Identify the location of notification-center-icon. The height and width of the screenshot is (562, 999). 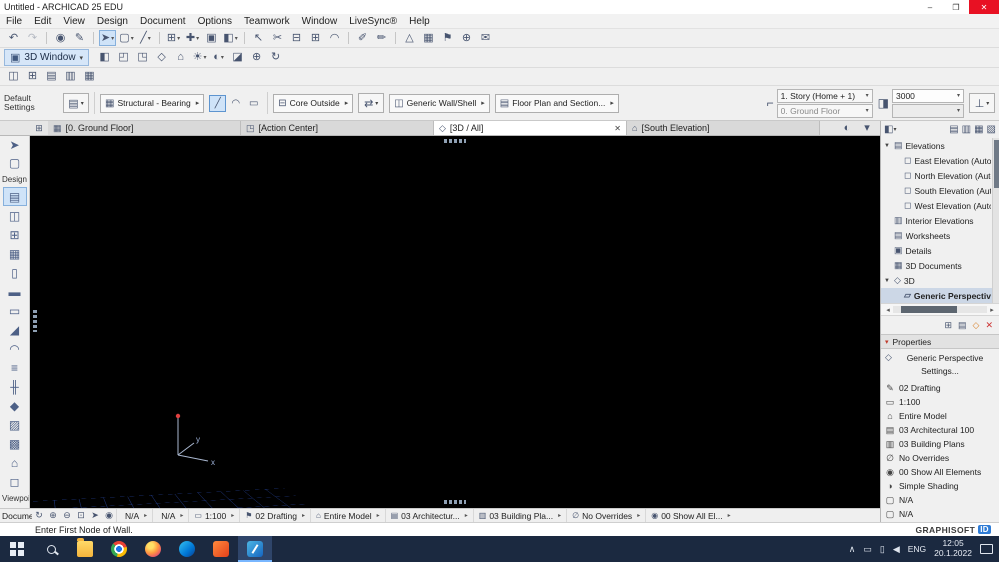
(986, 549).